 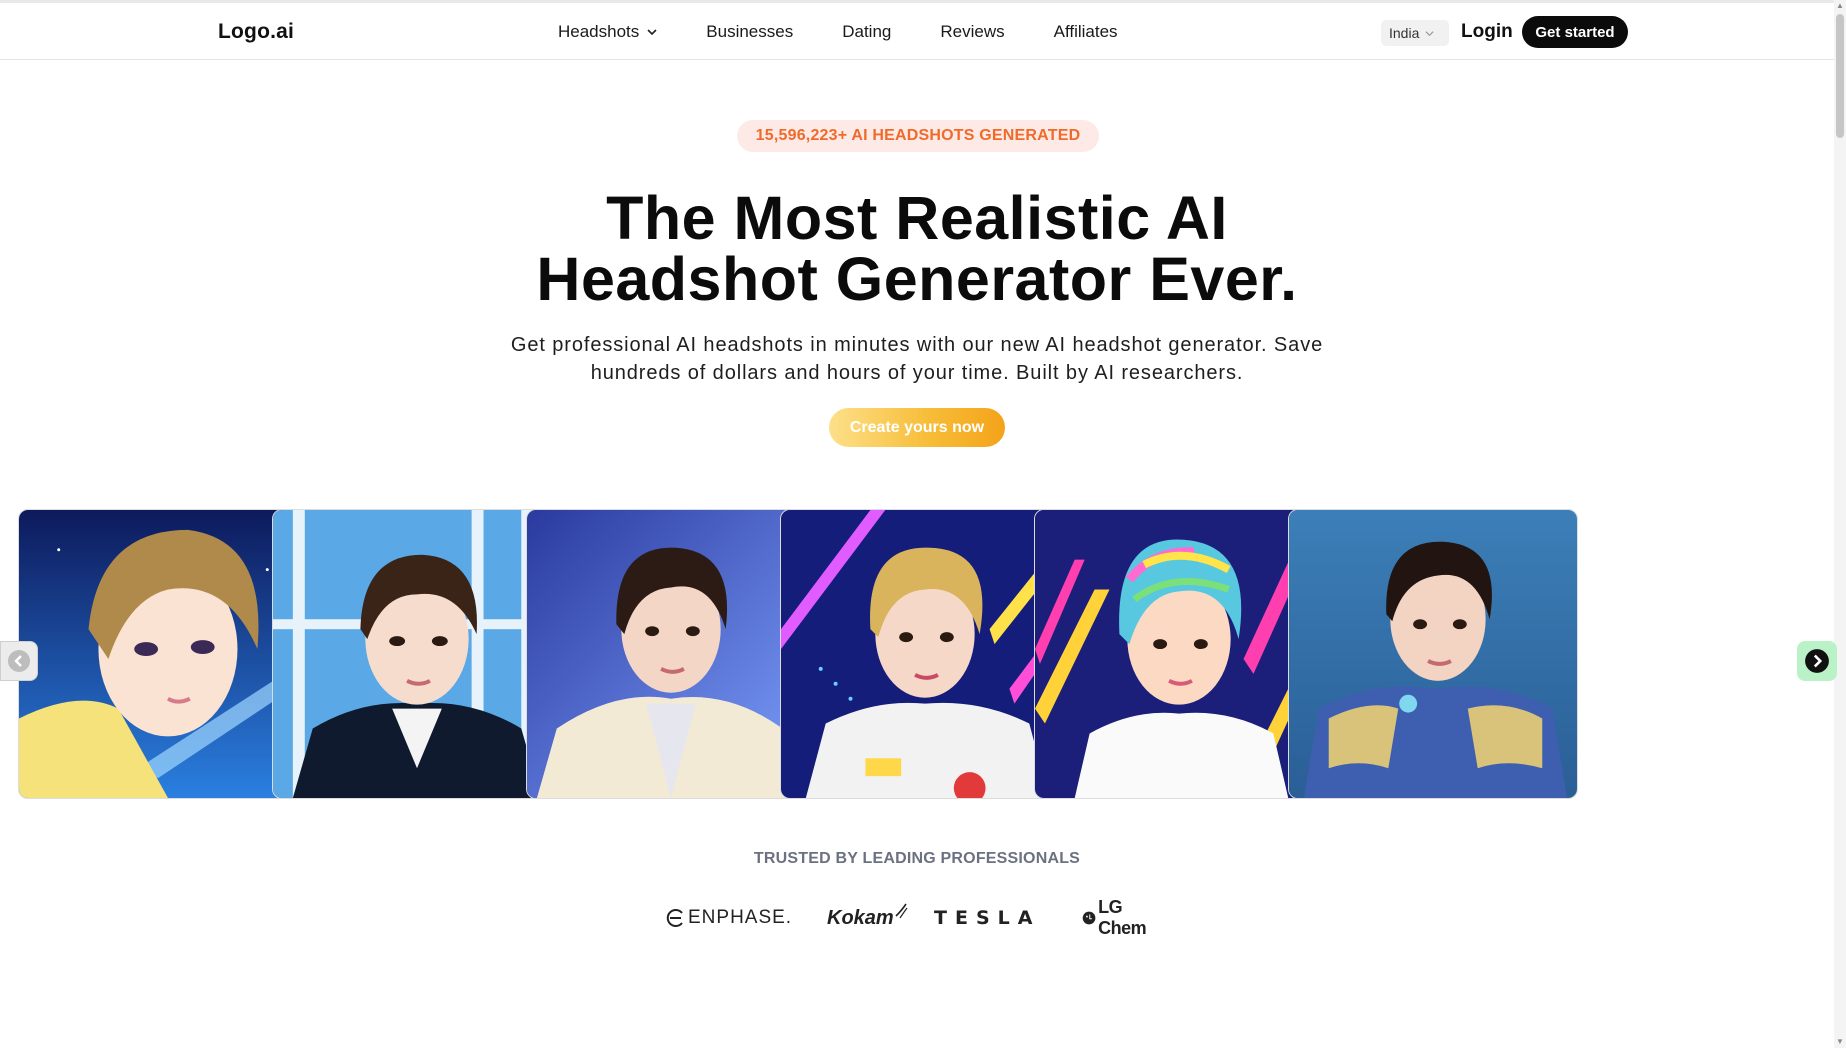 What do you see at coordinates (987, 918) in the screenshot?
I see `tesla-logo: TESLA` at bounding box center [987, 918].